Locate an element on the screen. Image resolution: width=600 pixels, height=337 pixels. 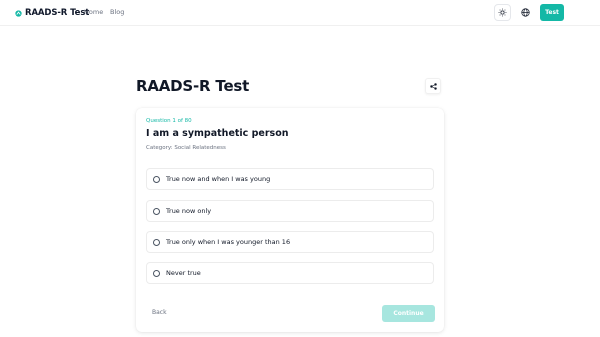
brand-name: RAADS-R Test is located at coordinates (57, 13).